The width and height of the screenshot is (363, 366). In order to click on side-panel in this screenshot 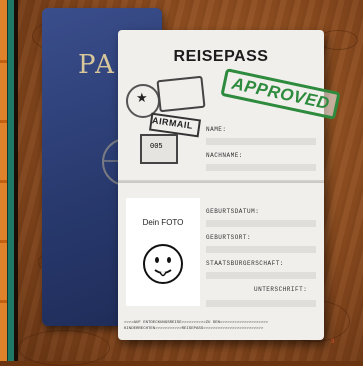, I will do `click(7, 180)`.